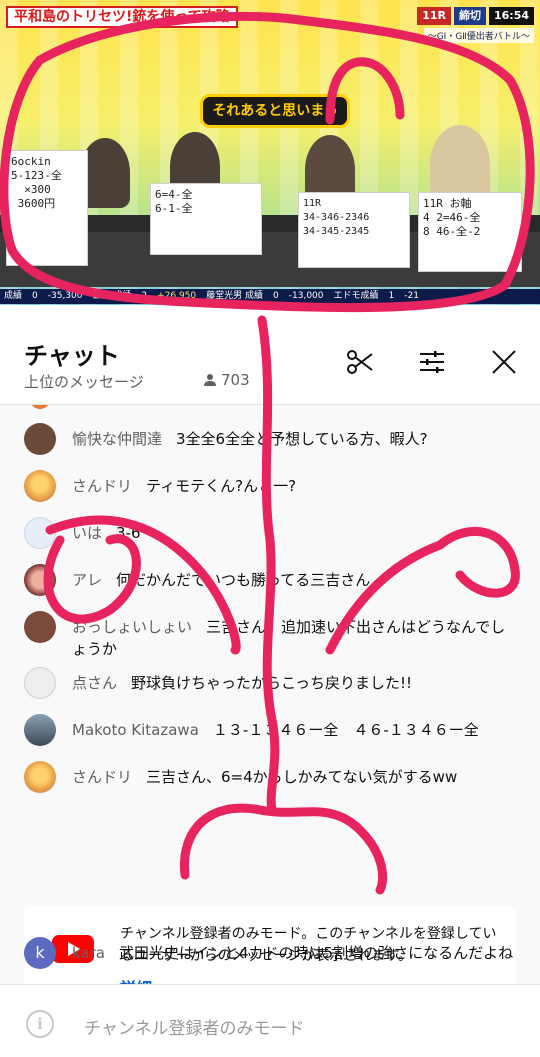 This screenshot has width=540, height=1057. I want to click on message-text: 野球負けちゃったからこっち戻りました!!, so click(271, 683).